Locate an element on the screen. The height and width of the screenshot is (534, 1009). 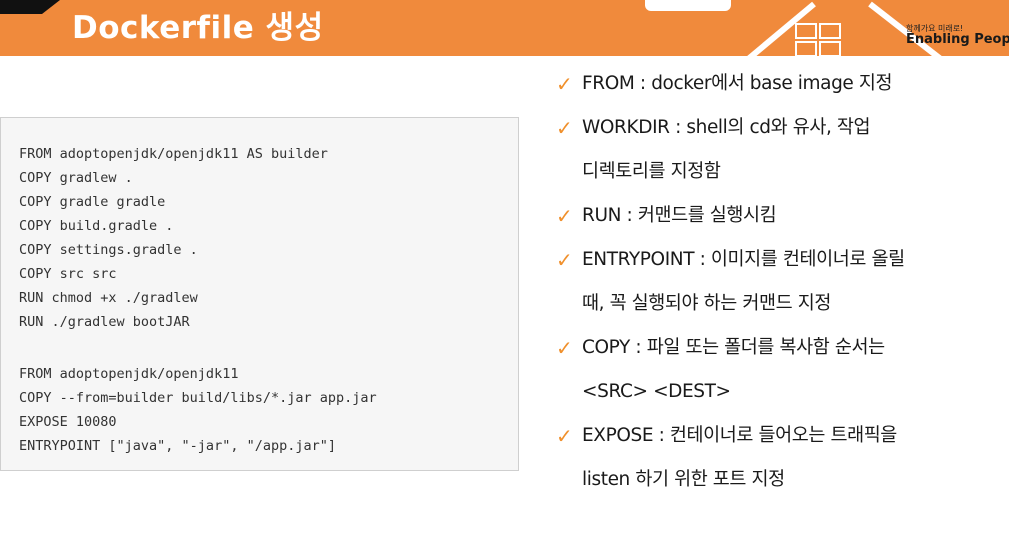
list-item-text: 디렉토리를 지정함 is located at coordinates (651, 171).